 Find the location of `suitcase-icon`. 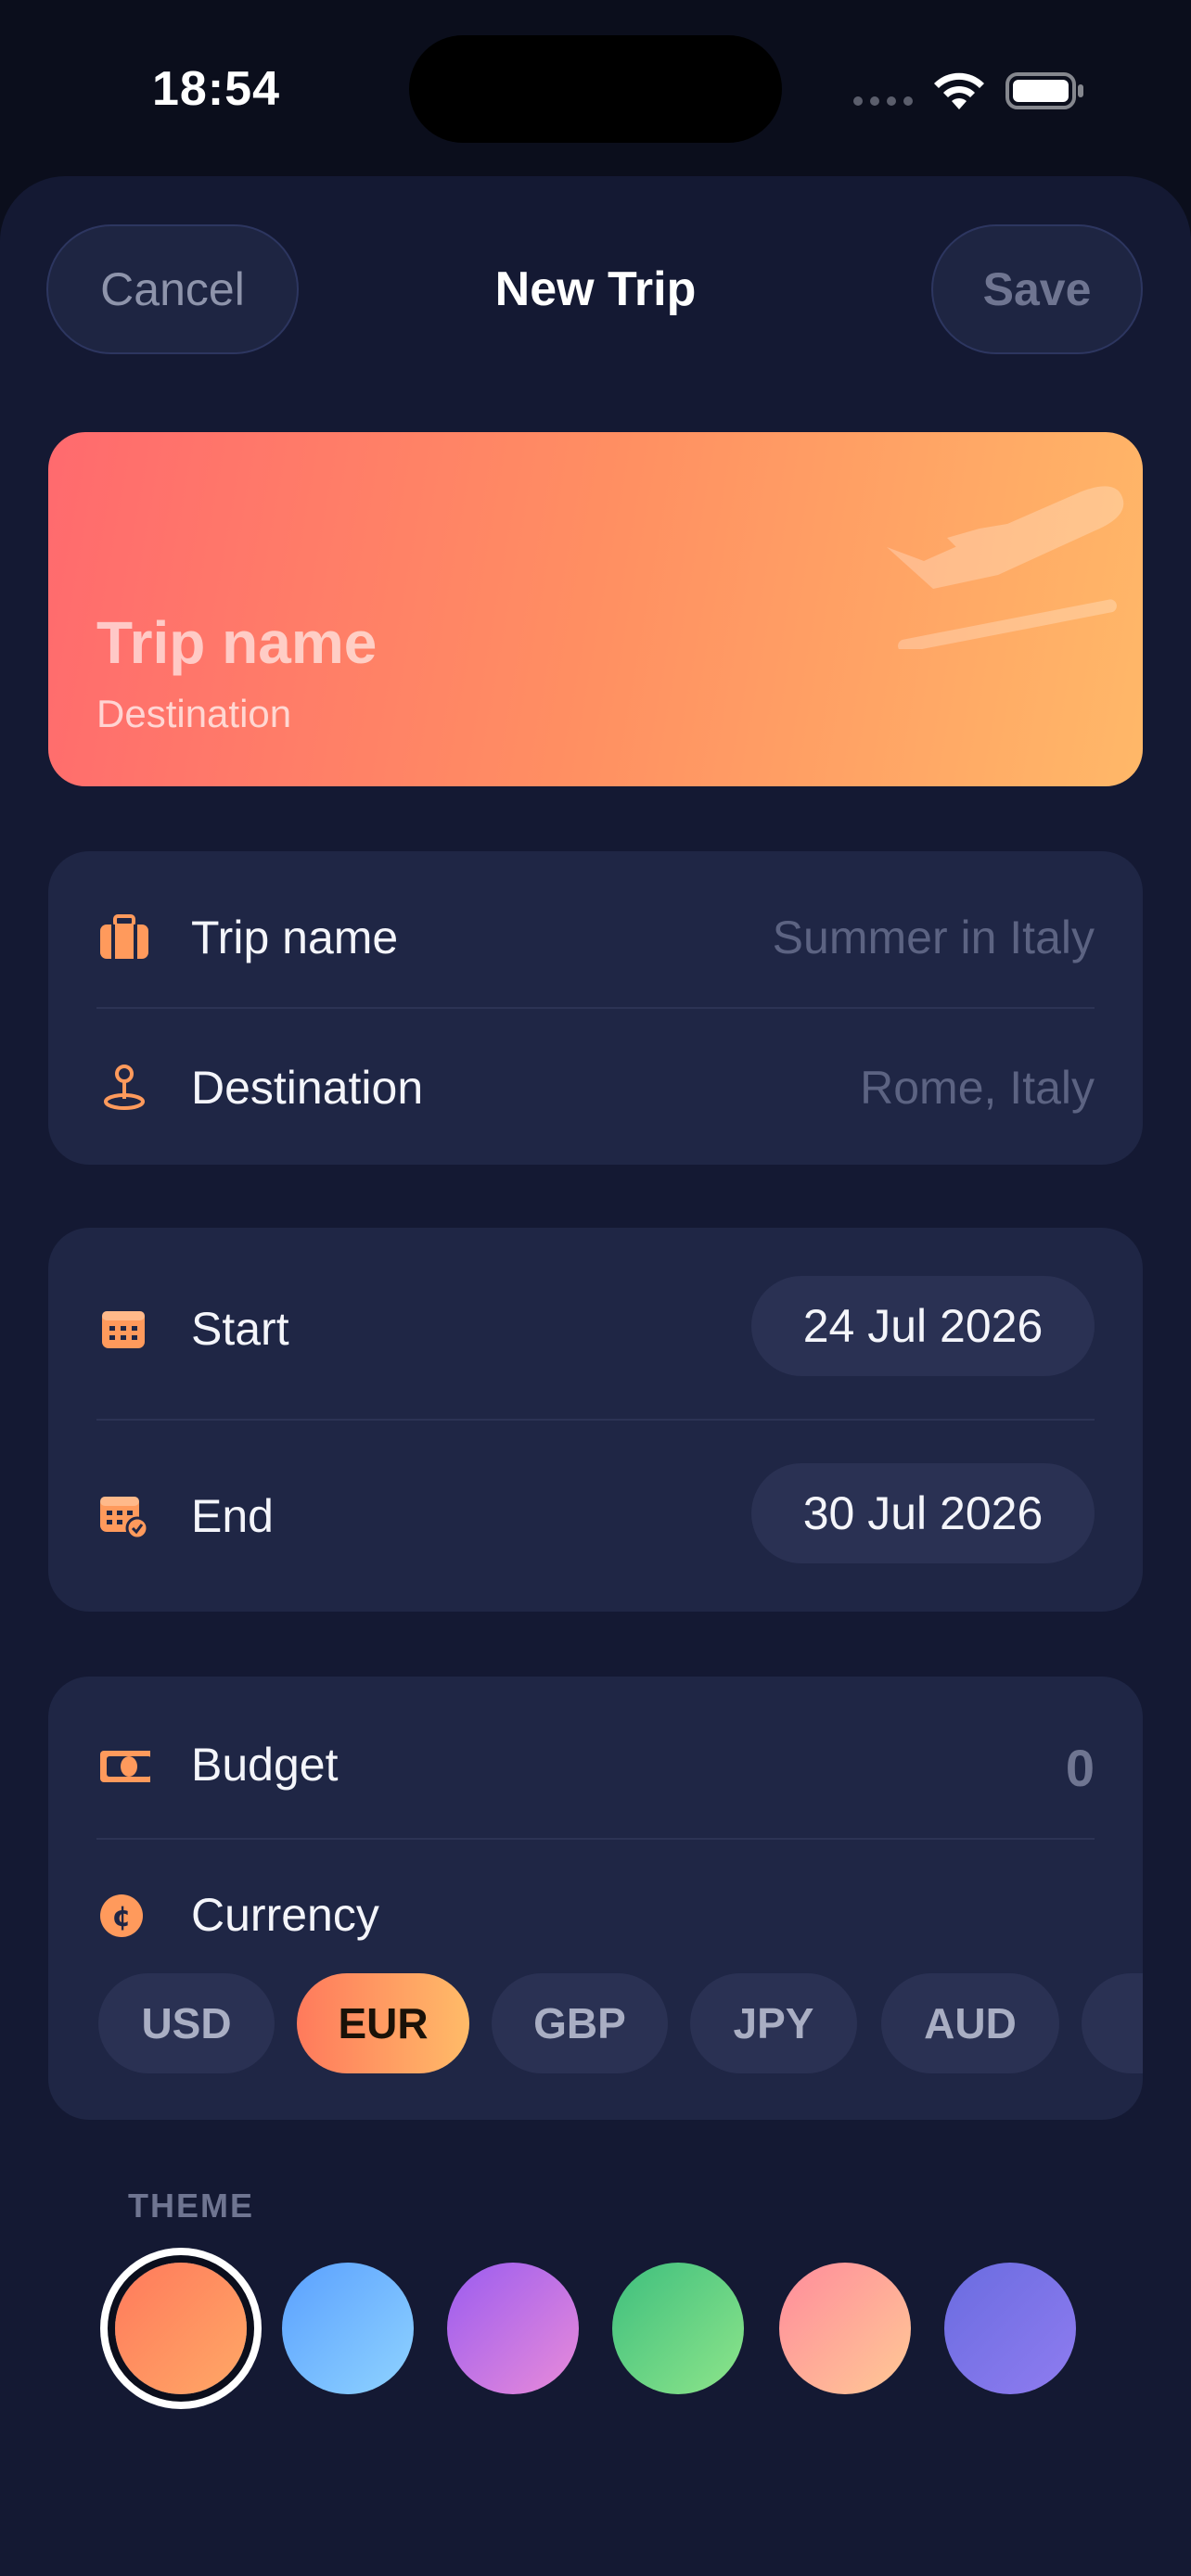

suitcase-icon is located at coordinates (124, 937).